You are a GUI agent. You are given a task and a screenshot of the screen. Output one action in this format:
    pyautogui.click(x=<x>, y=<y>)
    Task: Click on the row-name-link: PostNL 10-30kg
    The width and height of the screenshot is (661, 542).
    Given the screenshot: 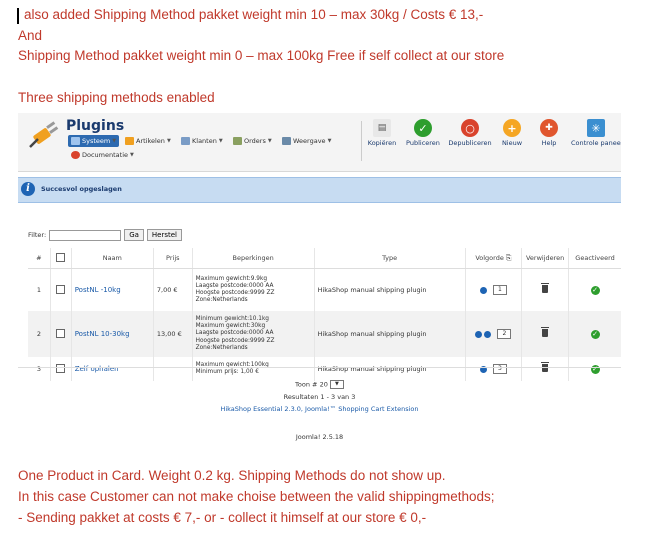 What is the action you would take?
    pyautogui.click(x=102, y=334)
    